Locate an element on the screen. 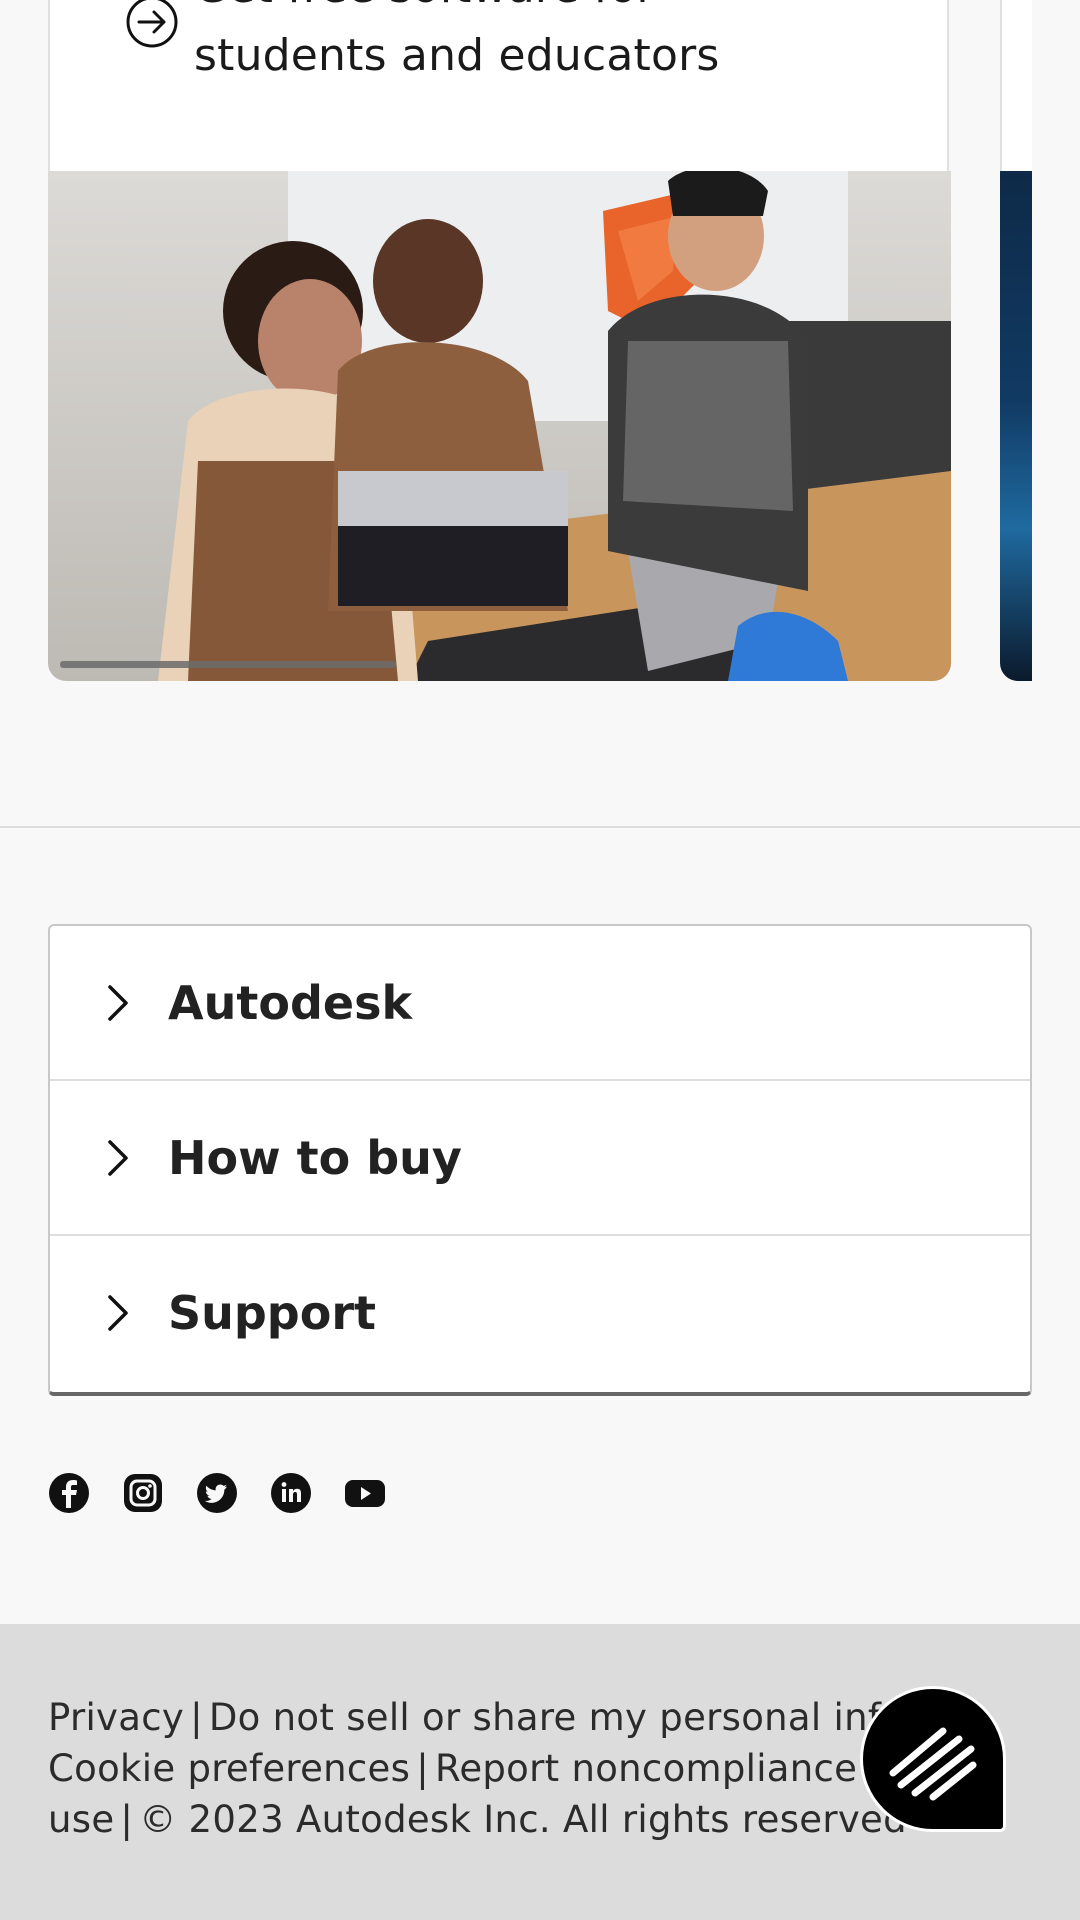 Image resolution: width=1080 pixels, height=1920 pixels. card-title-line2: students and educators is located at coordinates (457, 55).